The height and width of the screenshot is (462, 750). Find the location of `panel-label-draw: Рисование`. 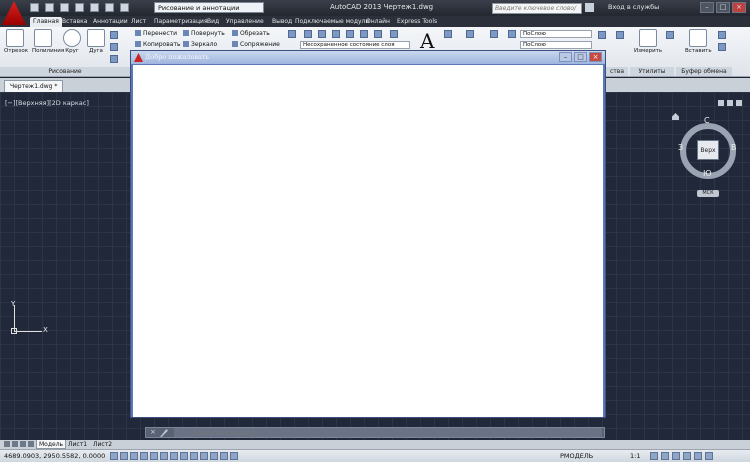

panel-label-draw: Рисование is located at coordinates (65, 71).